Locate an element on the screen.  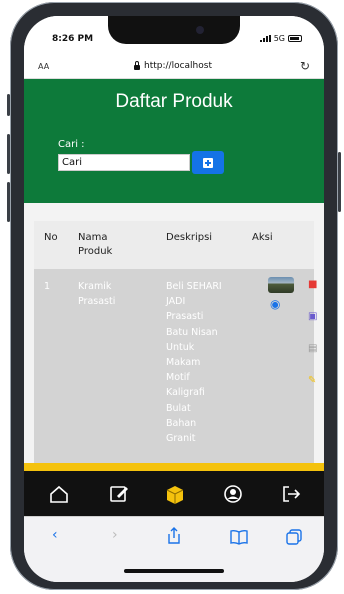
box-icon is located at coordinates (175, 494).